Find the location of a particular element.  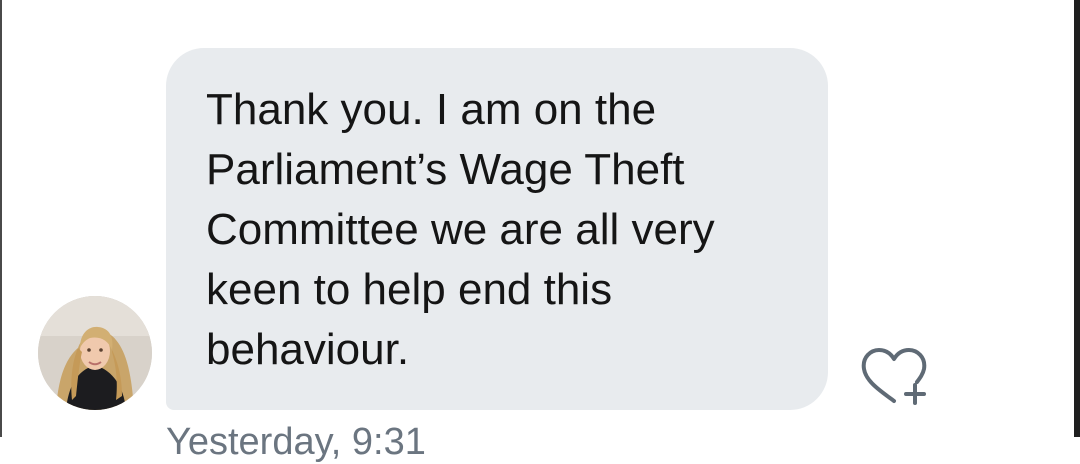

avatar-photo is located at coordinates (95, 353).